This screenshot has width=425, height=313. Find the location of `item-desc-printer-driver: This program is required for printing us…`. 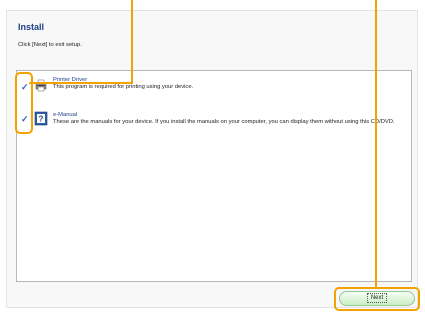

item-desc-printer-driver: This program is required for printing us… is located at coordinates (123, 87).